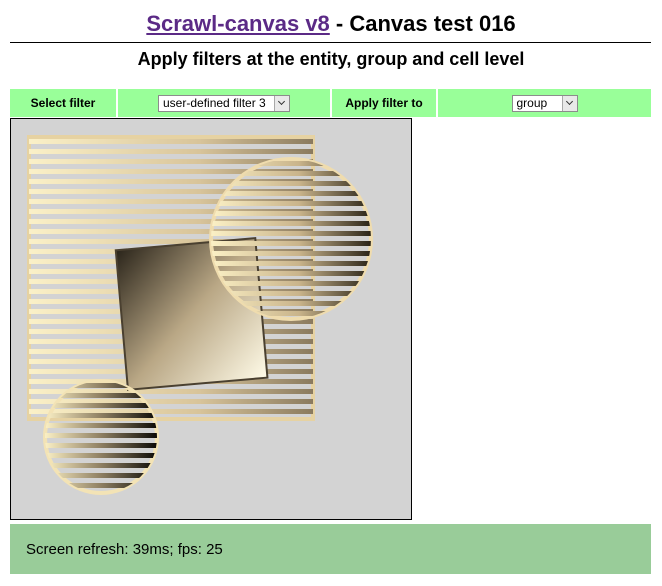 The height and width of the screenshot is (586, 662). Describe the element at coordinates (214, 103) in the screenshot. I see `filter-select-value: user-defined filter 3` at that location.